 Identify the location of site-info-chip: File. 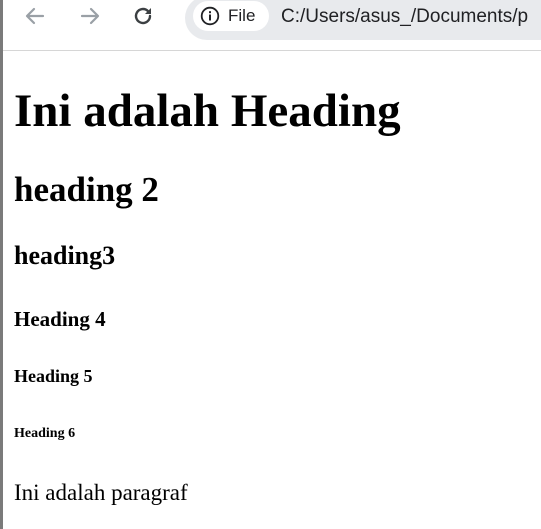
(231, 16).